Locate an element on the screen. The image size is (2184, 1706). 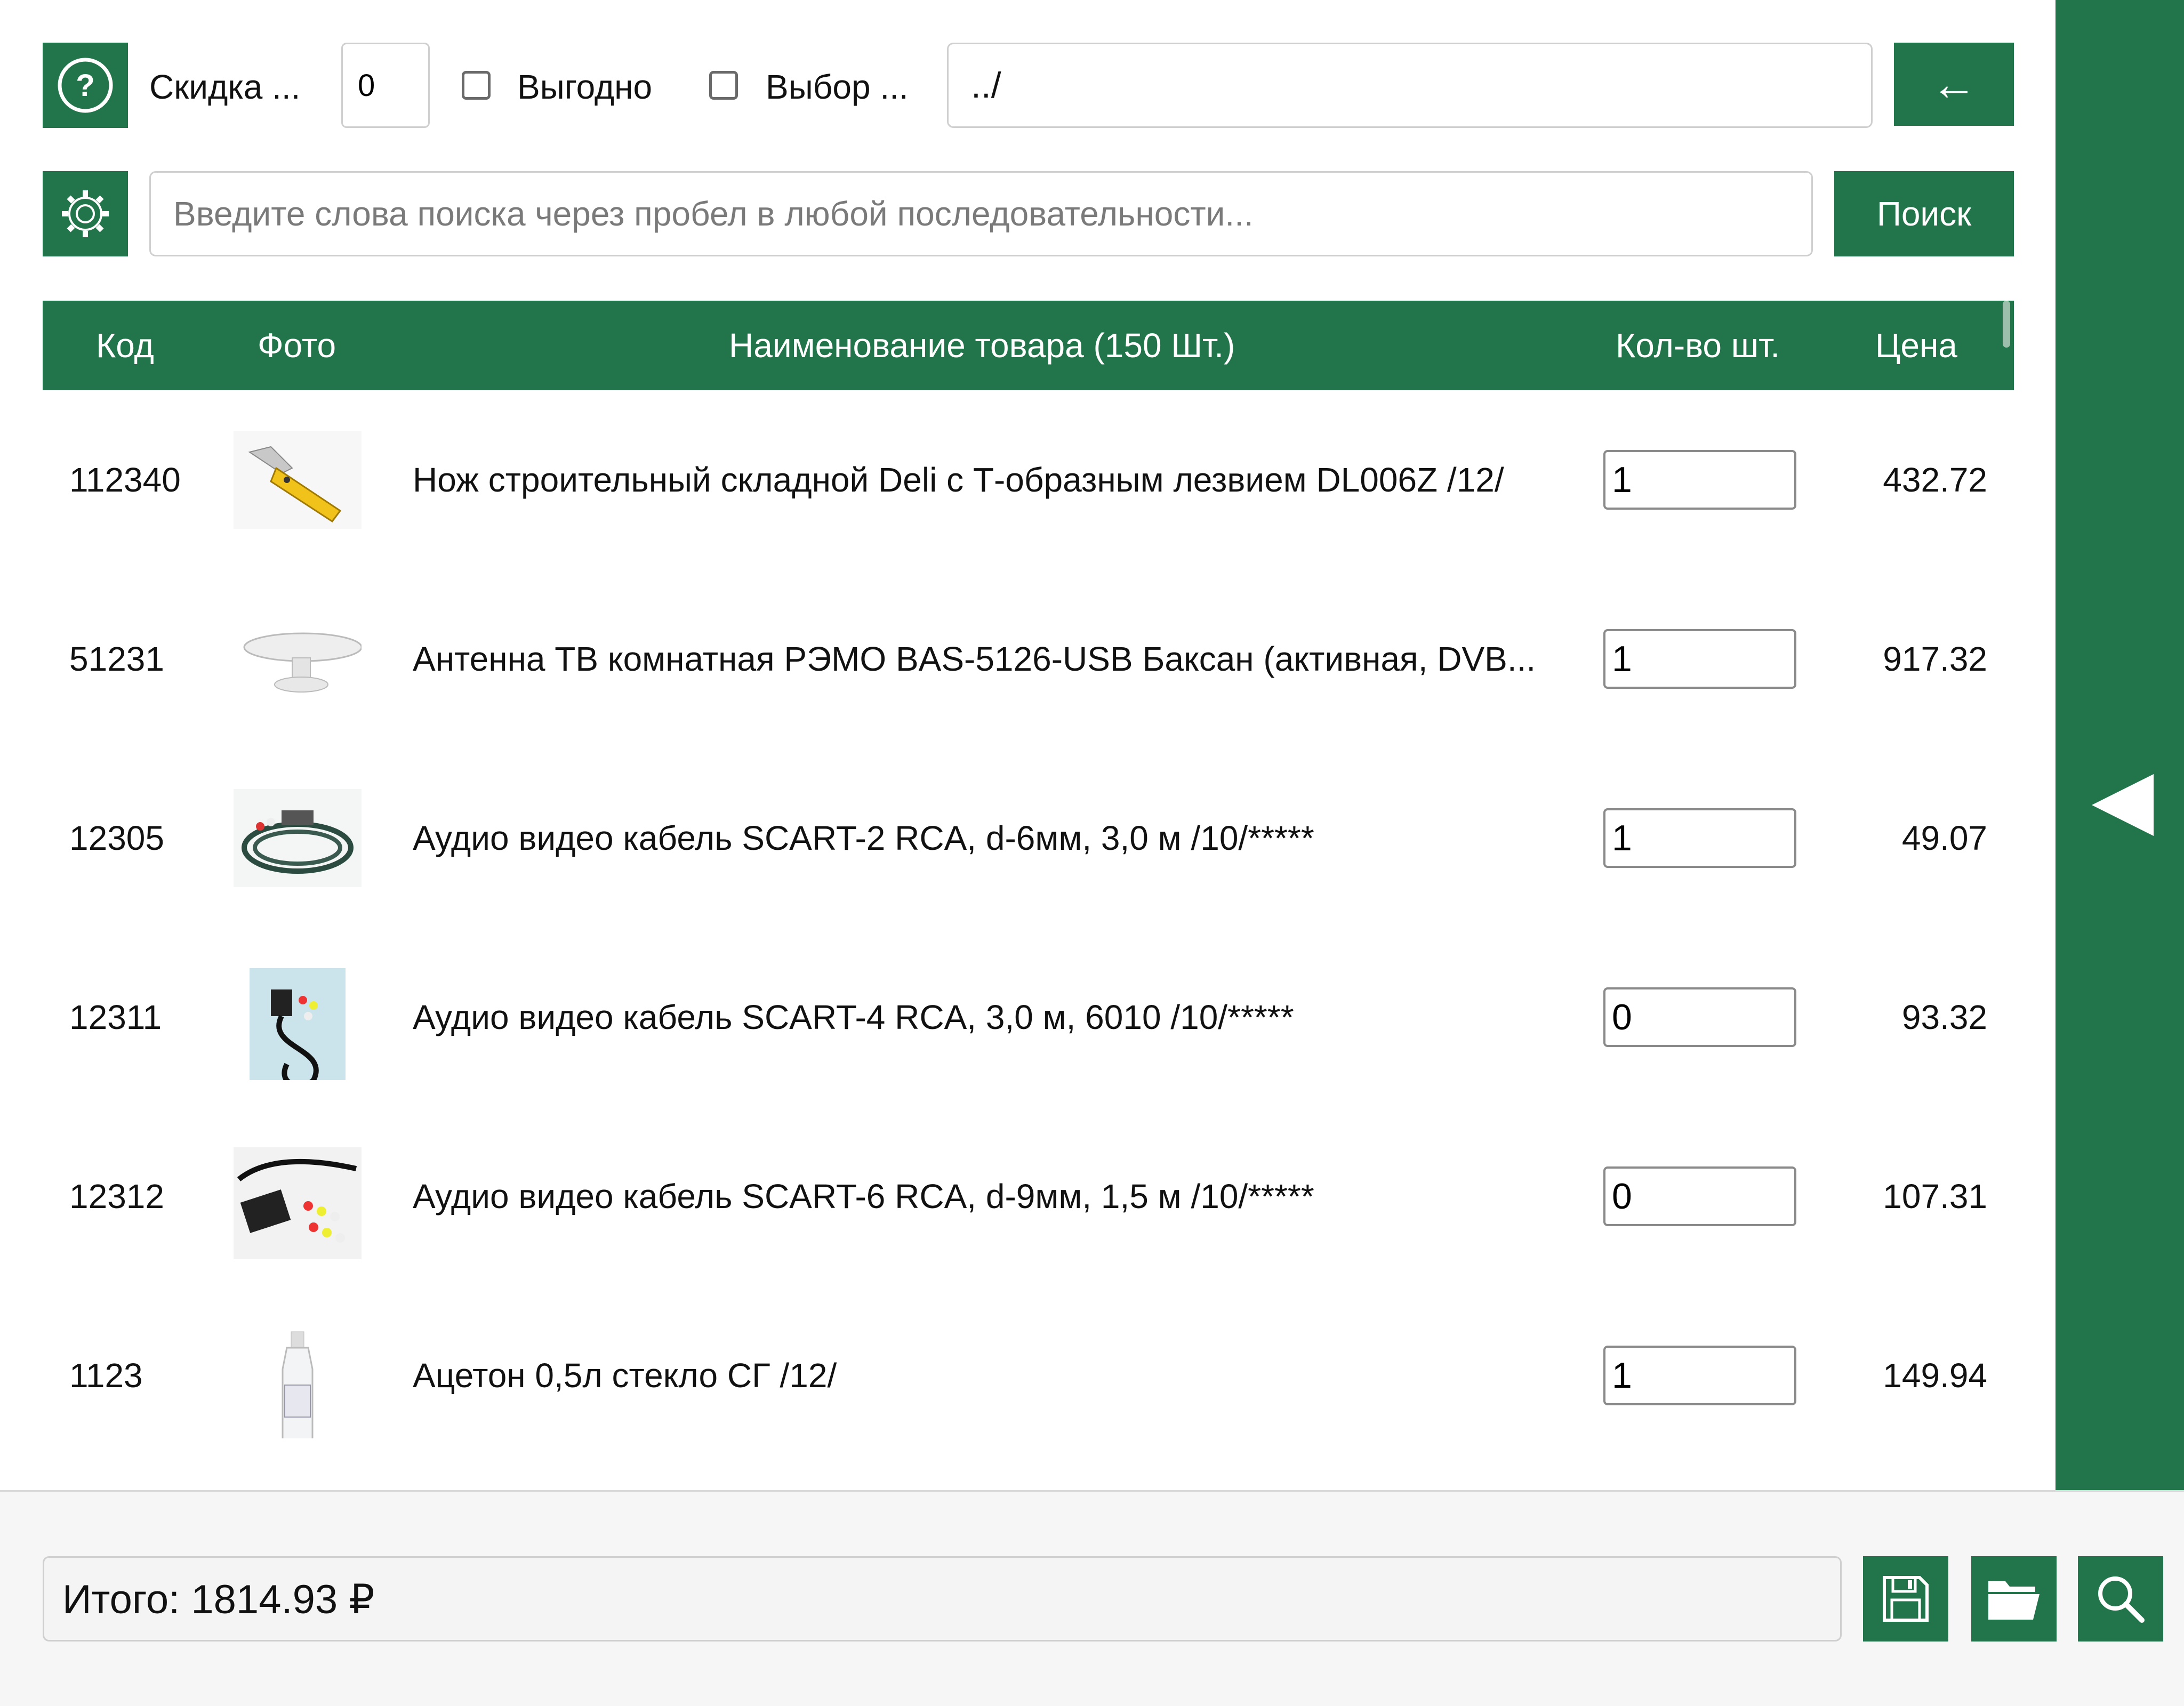
path-text: ../ is located at coordinates (986, 85).